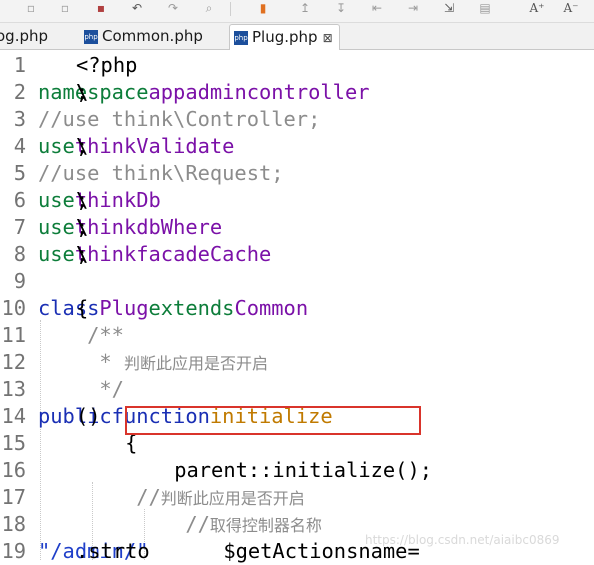 The width and height of the screenshot is (594, 565). What do you see at coordinates (19, 92) in the screenshot?
I see `line-number: 2` at bounding box center [19, 92].